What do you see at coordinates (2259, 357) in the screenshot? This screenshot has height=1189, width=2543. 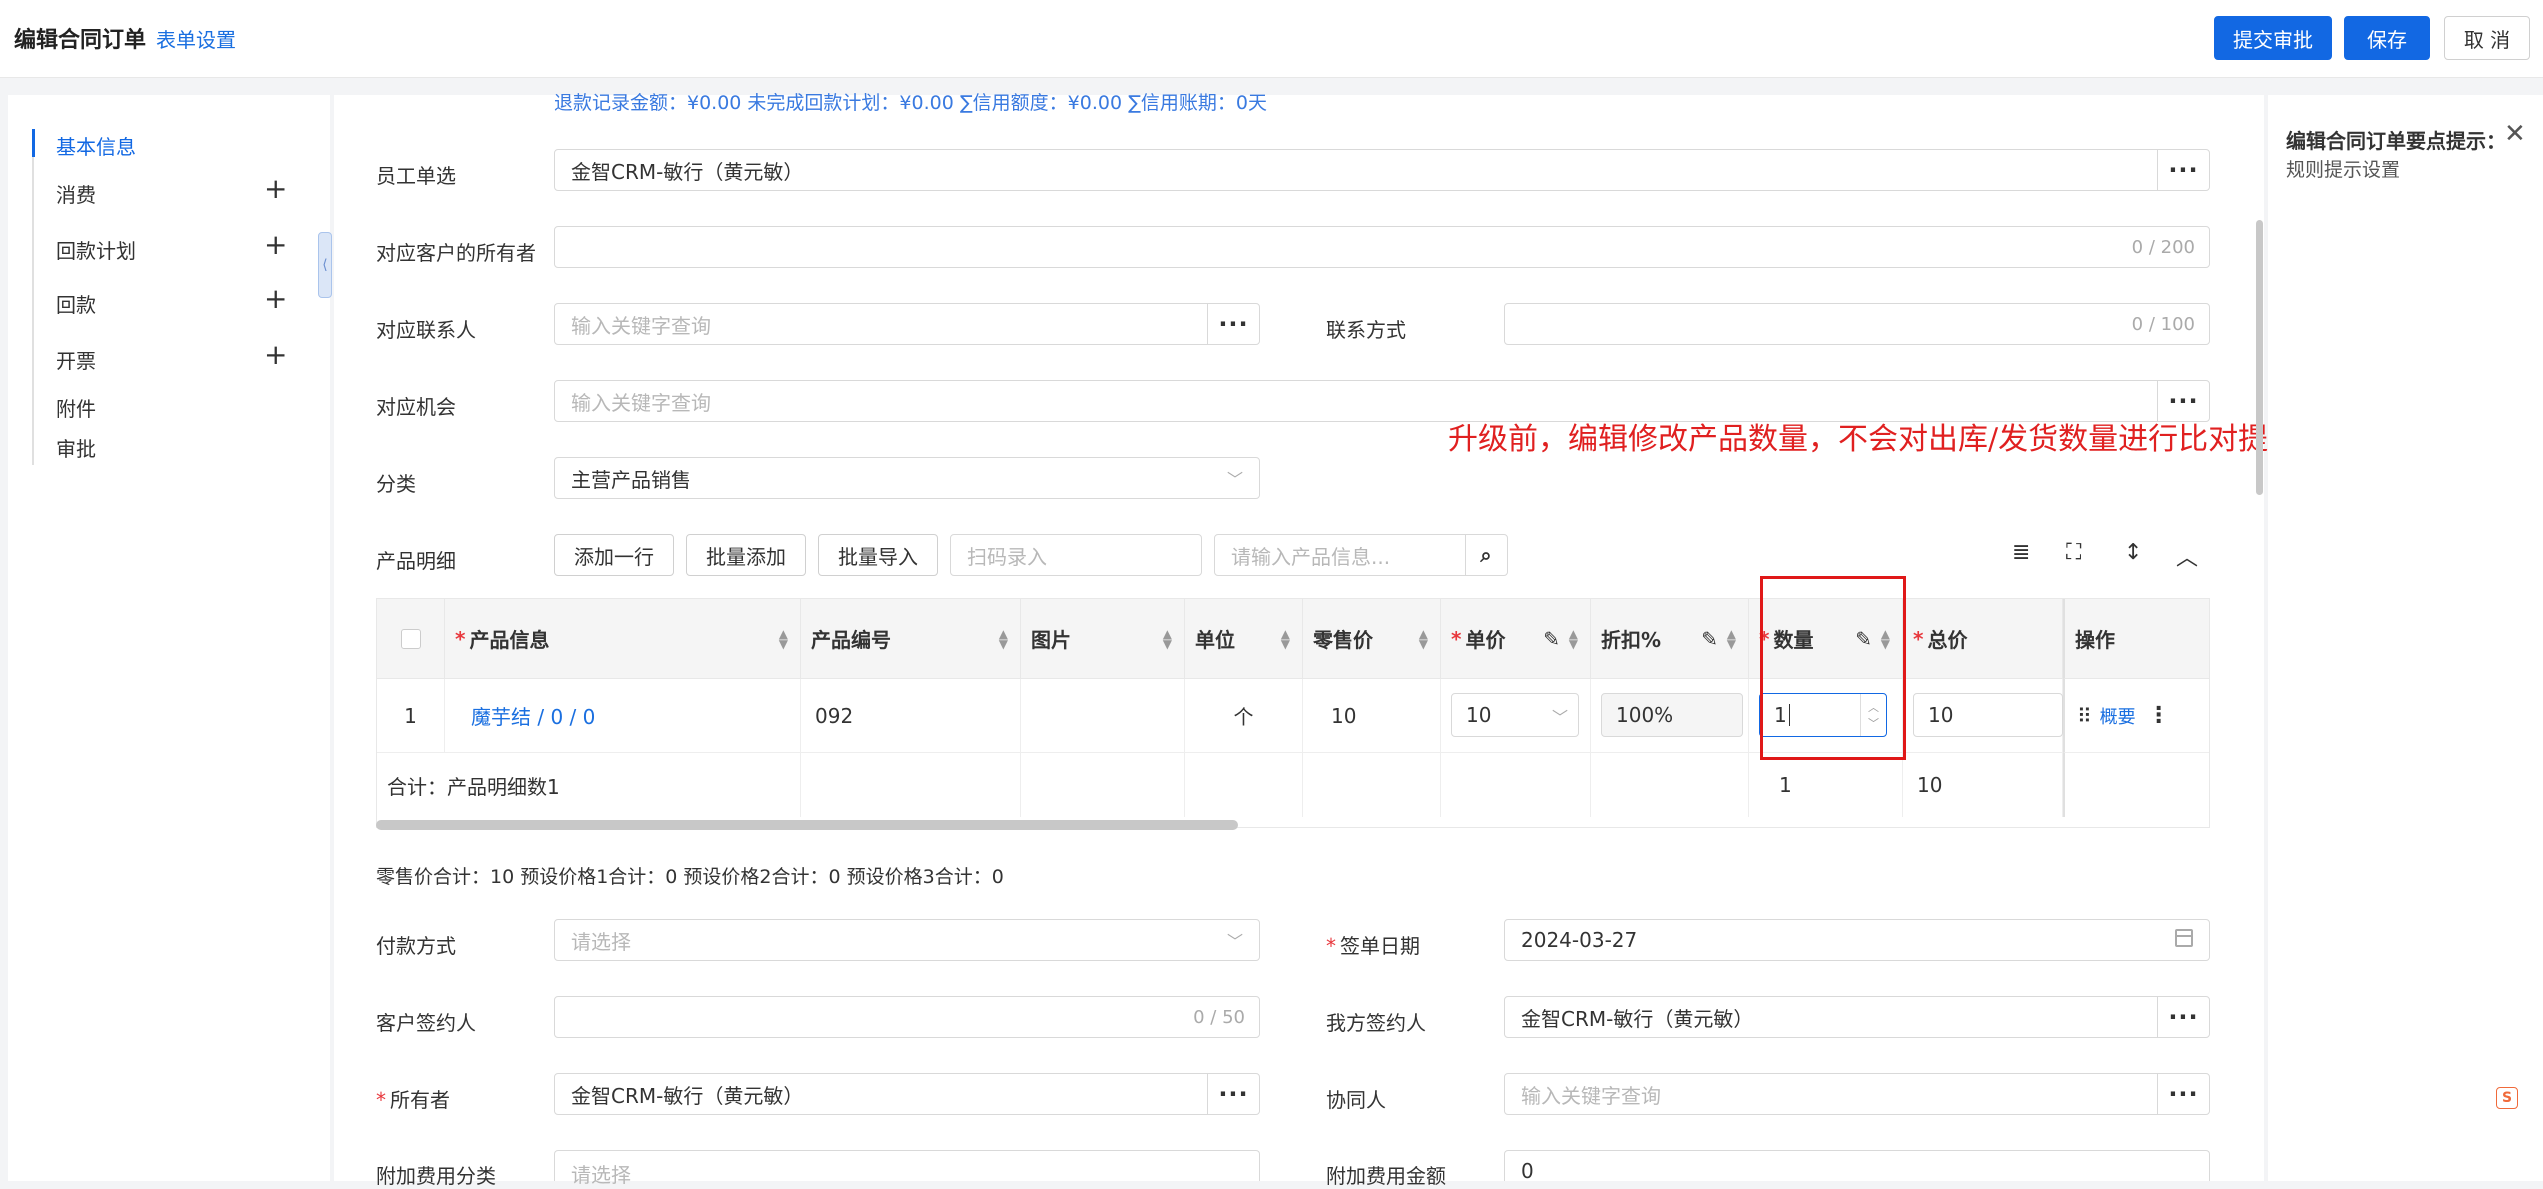 I see `form-vertical-scrollbar` at bounding box center [2259, 357].